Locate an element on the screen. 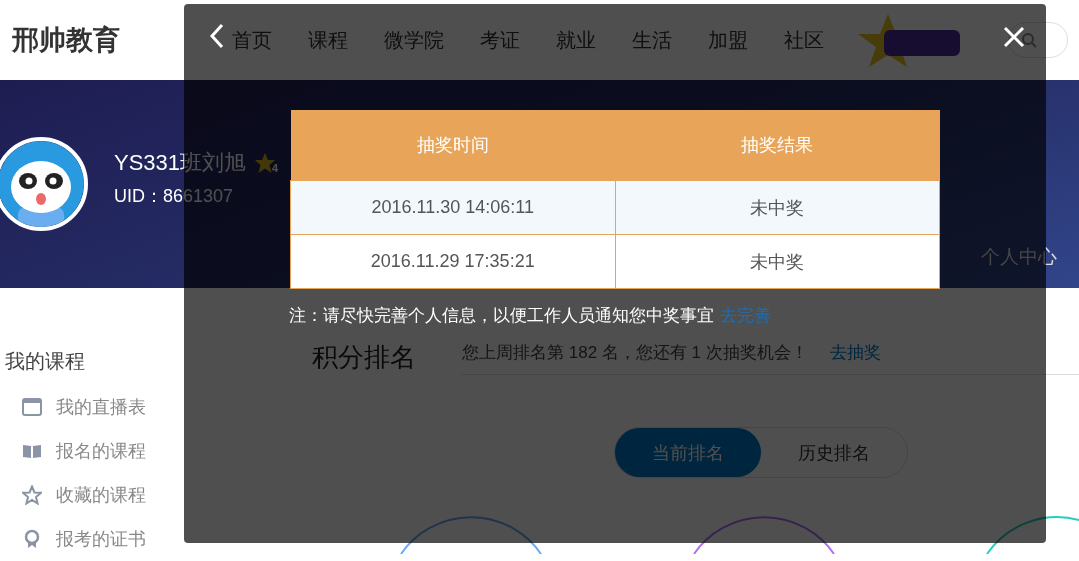 The image size is (1079, 561). user-id: UID：8661307 is located at coordinates (174, 196).